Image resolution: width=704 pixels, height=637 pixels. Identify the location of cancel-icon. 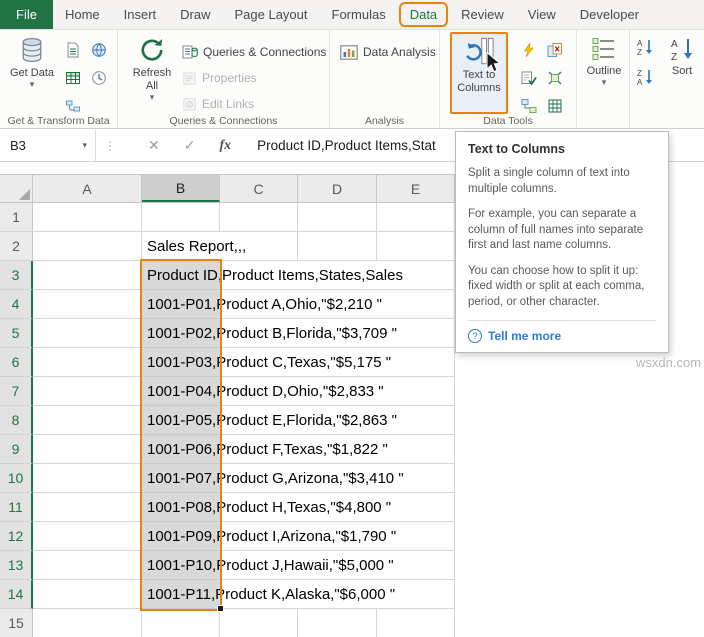
(154, 145).